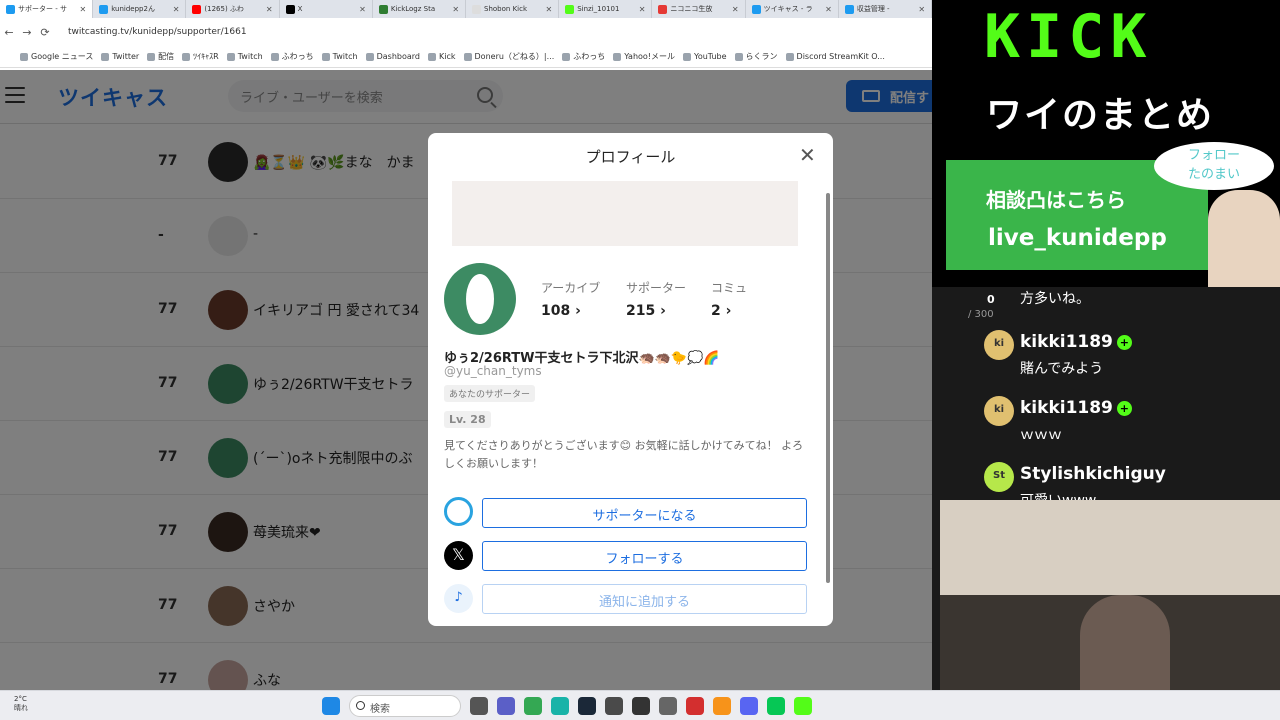  What do you see at coordinates (1124, 408) in the screenshot?
I see `plus-badge-icon: +` at bounding box center [1124, 408].